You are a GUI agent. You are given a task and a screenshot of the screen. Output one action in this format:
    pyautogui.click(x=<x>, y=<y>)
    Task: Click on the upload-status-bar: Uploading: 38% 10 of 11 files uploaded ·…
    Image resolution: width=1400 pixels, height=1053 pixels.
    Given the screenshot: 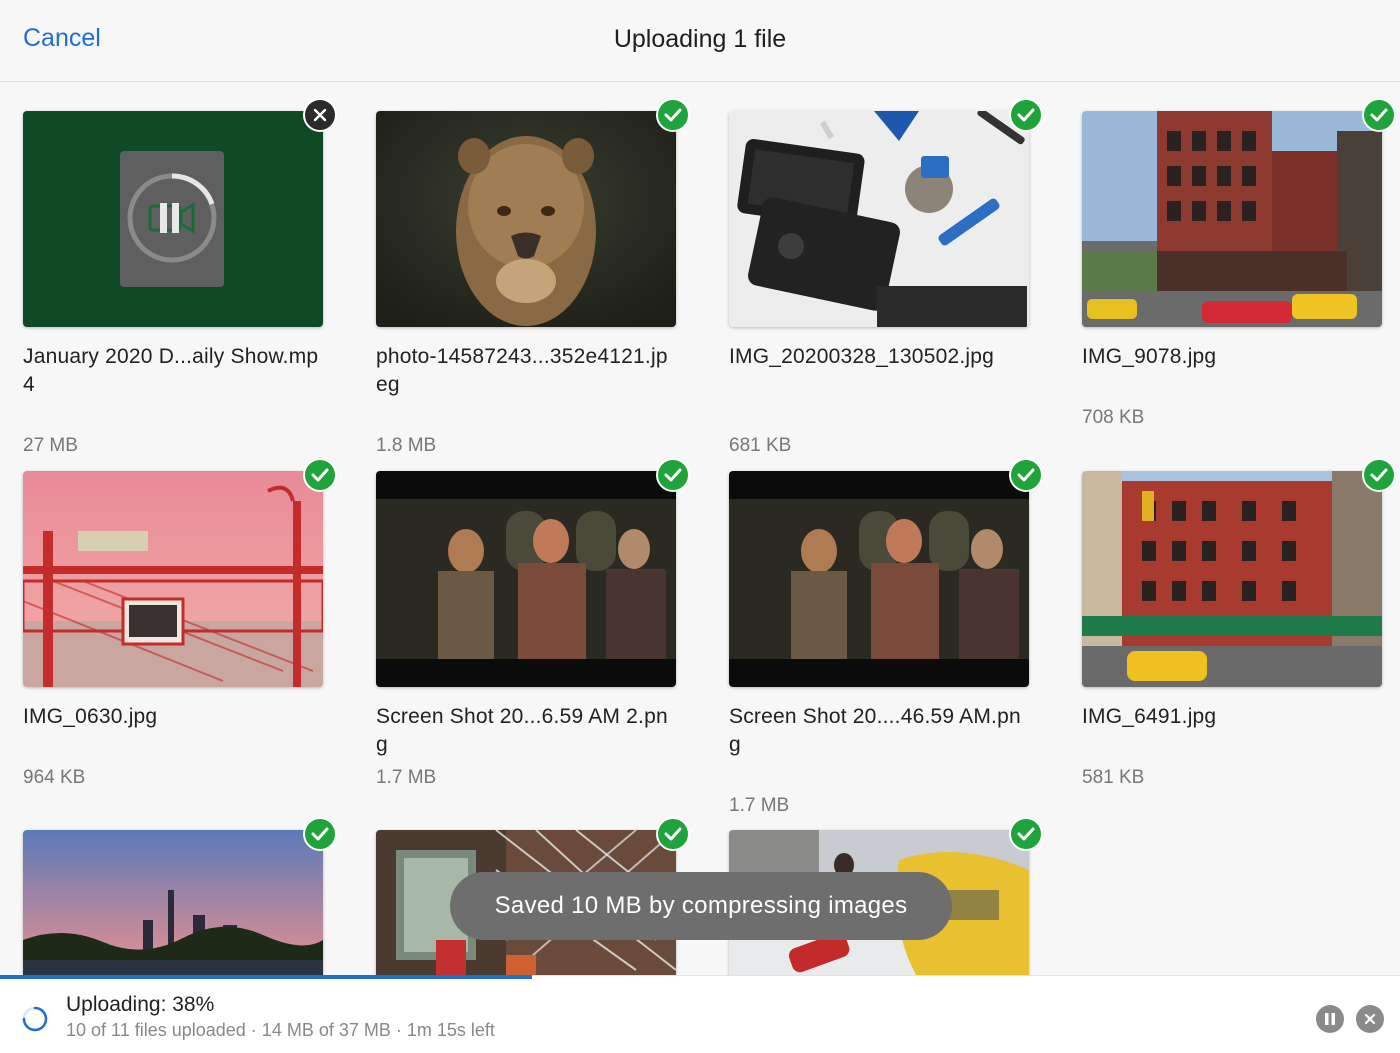 What is the action you would take?
    pyautogui.click(x=700, y=1014)
    